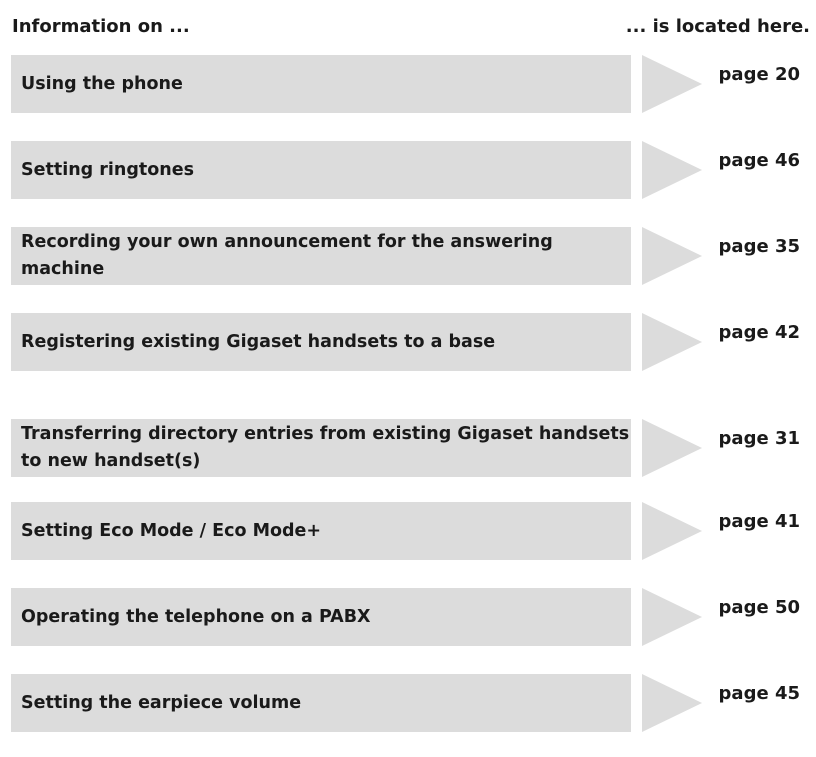 The height and width of the screenshot is (757, 816). What do you see at coordinates (759, 74) in the screenshot?
I see `page-reference: page 20` at bounding box center [759, 74].